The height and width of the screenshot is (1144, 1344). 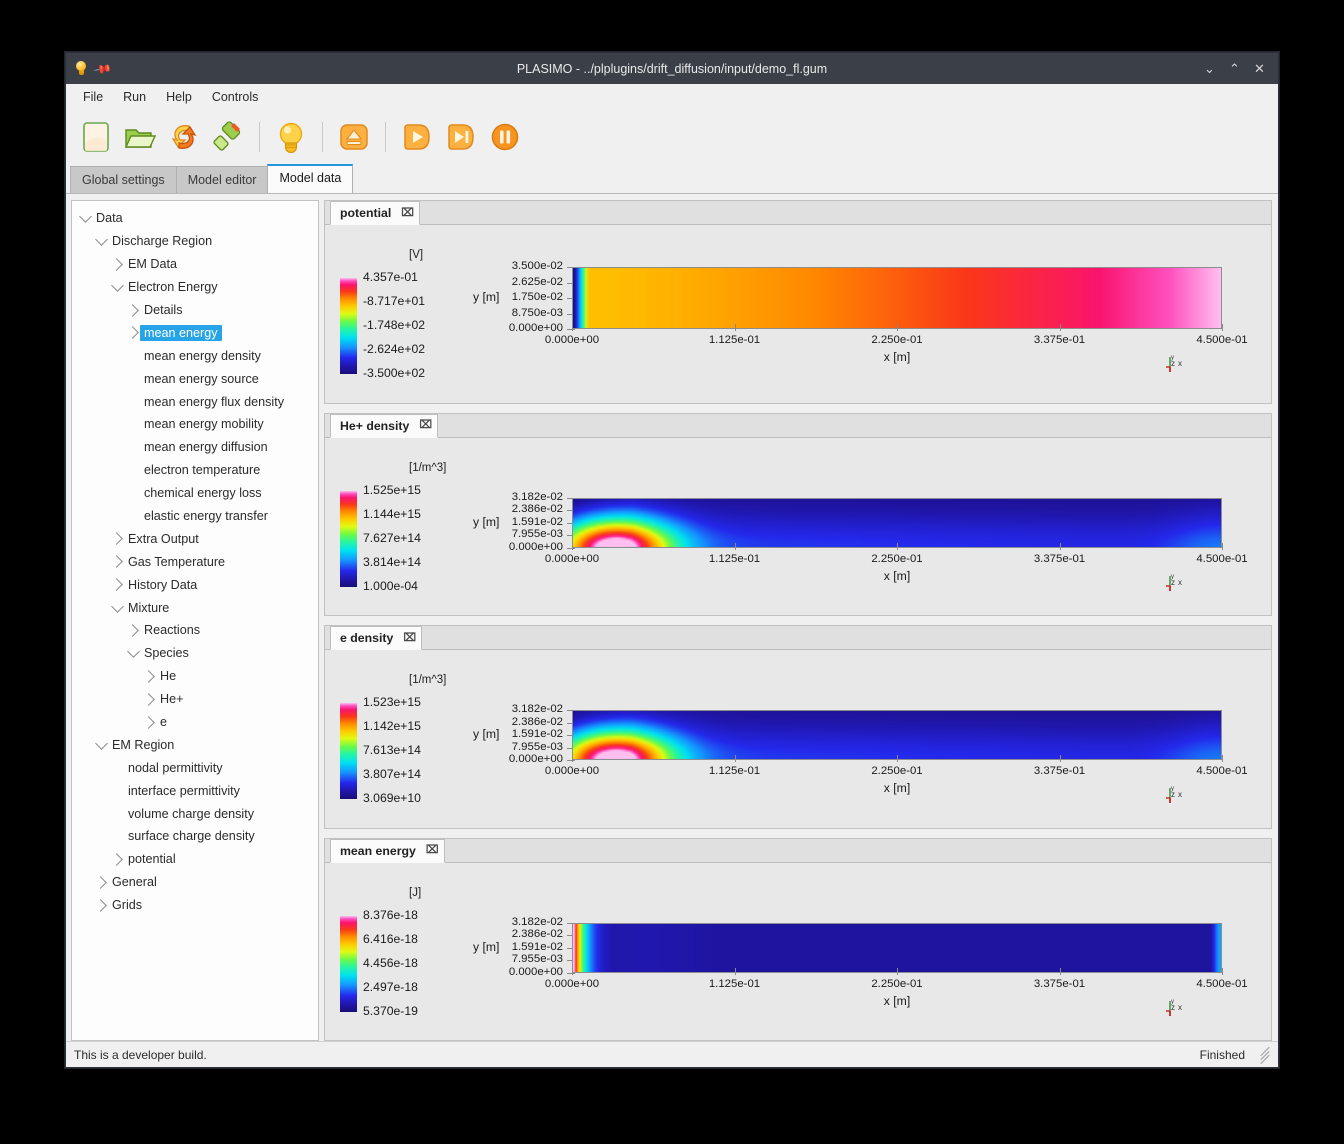 What do you see at coordinates (461, 137) in the screenshot?
I see `step-icon` at bounding box center [461, 137].